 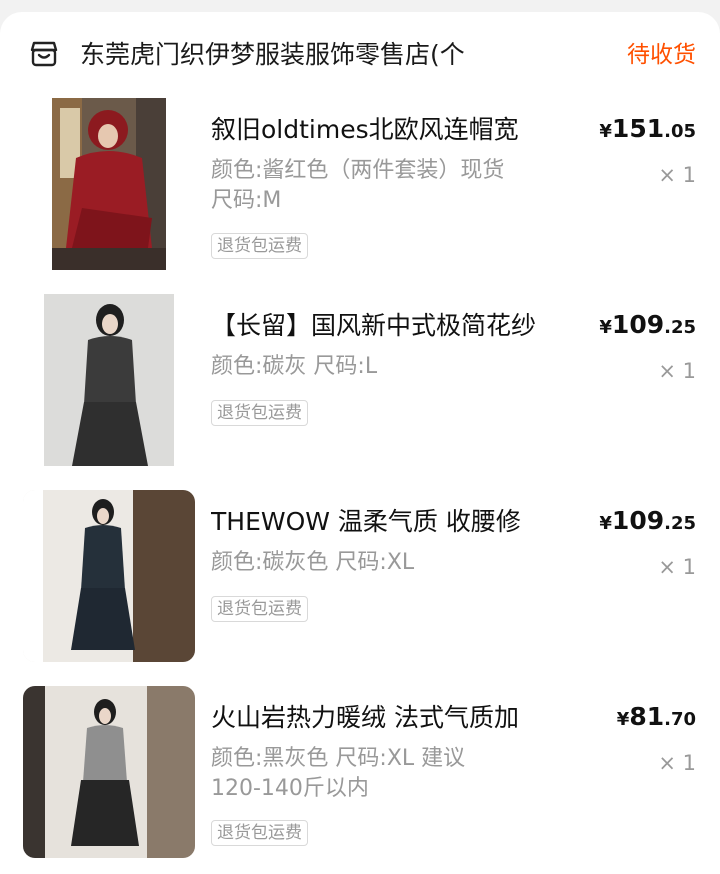 I want to click on price-decimal: .05, so click(x=680, y=131).